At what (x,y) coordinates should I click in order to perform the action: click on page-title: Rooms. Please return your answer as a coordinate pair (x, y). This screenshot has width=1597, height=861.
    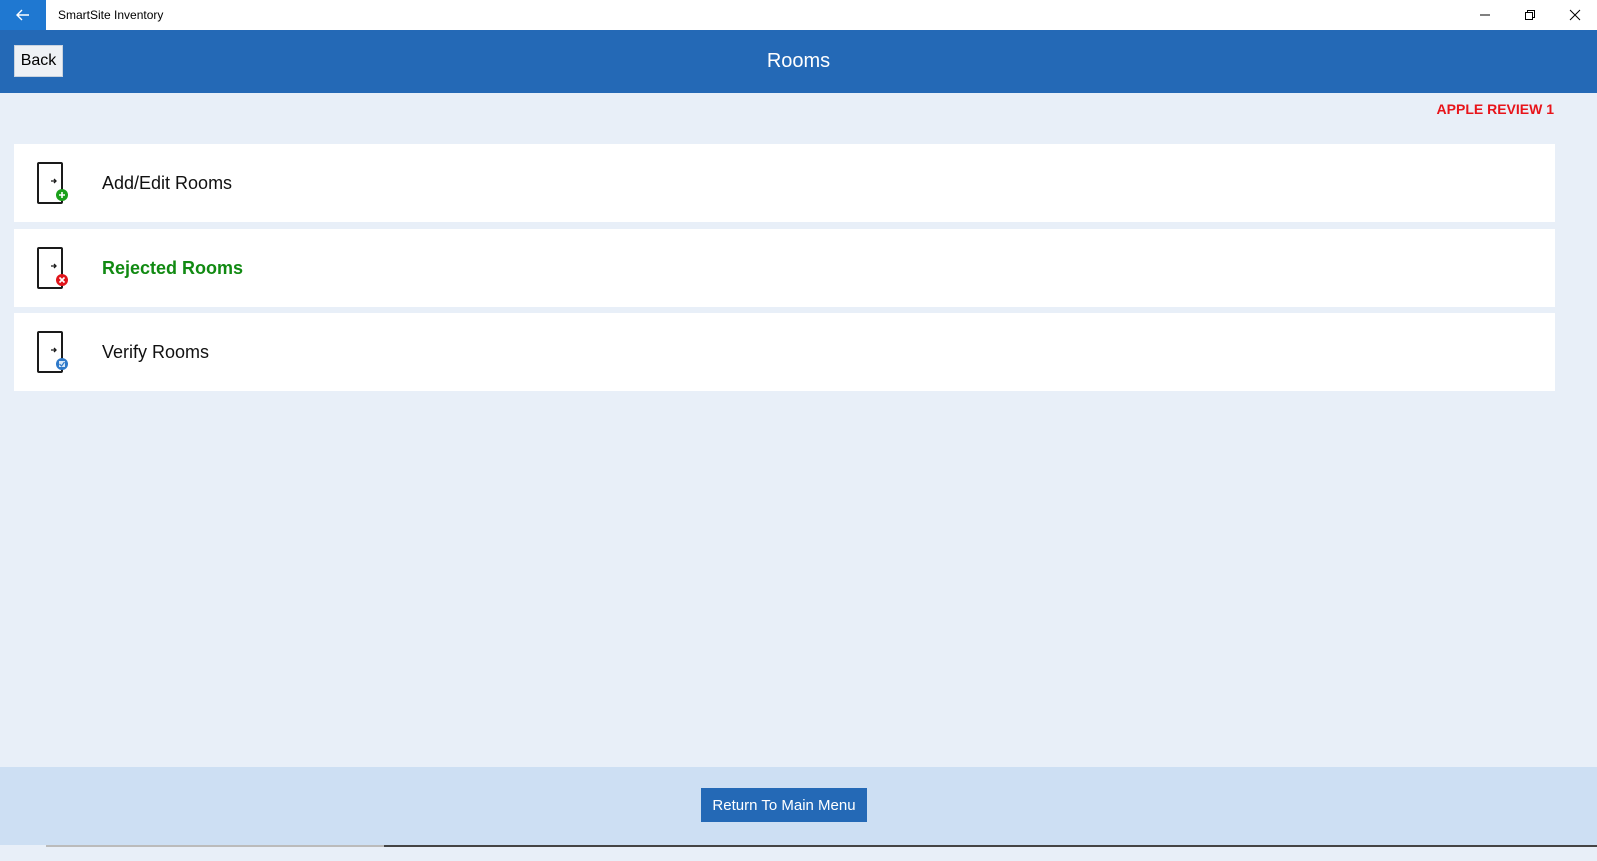
    Looking at the image, I should click on (798, 61).